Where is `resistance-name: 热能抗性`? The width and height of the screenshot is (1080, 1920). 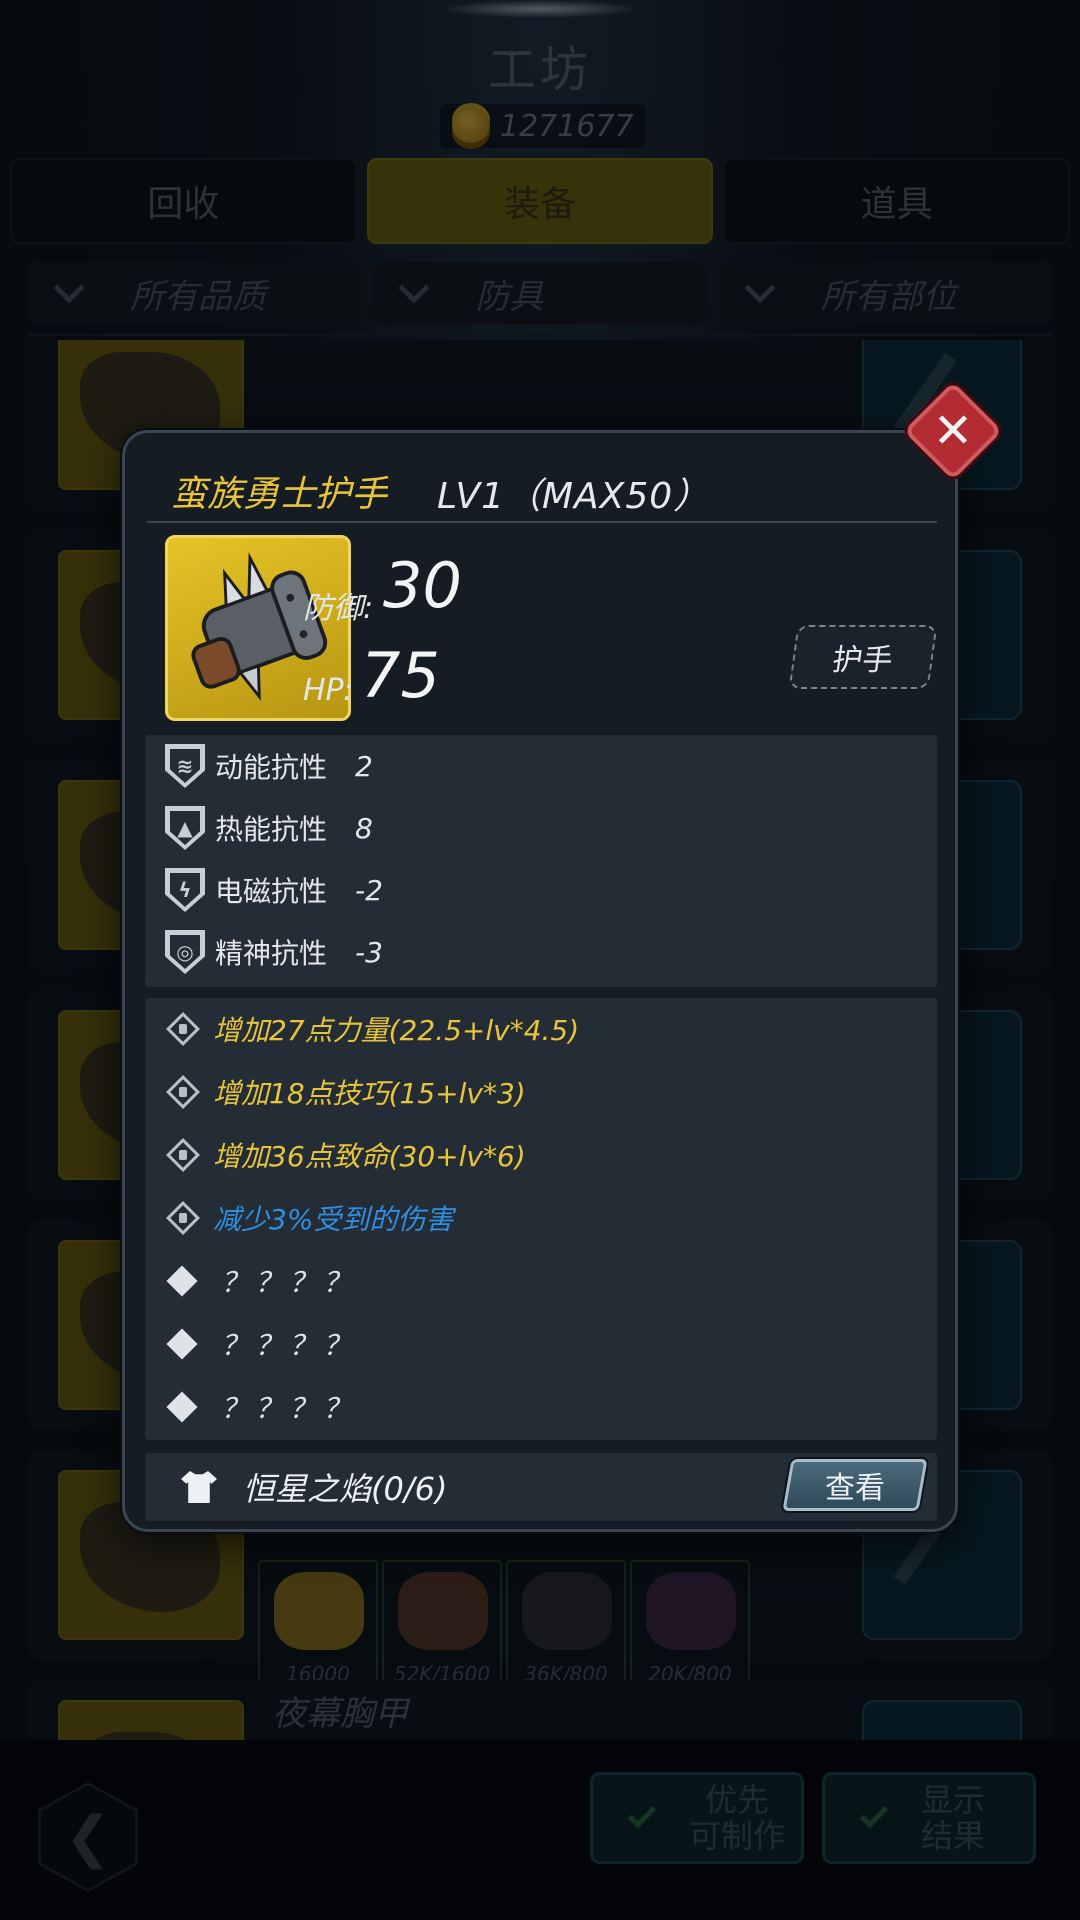
resistance-name: 热能抗性 is located at coordinates (271, 829).